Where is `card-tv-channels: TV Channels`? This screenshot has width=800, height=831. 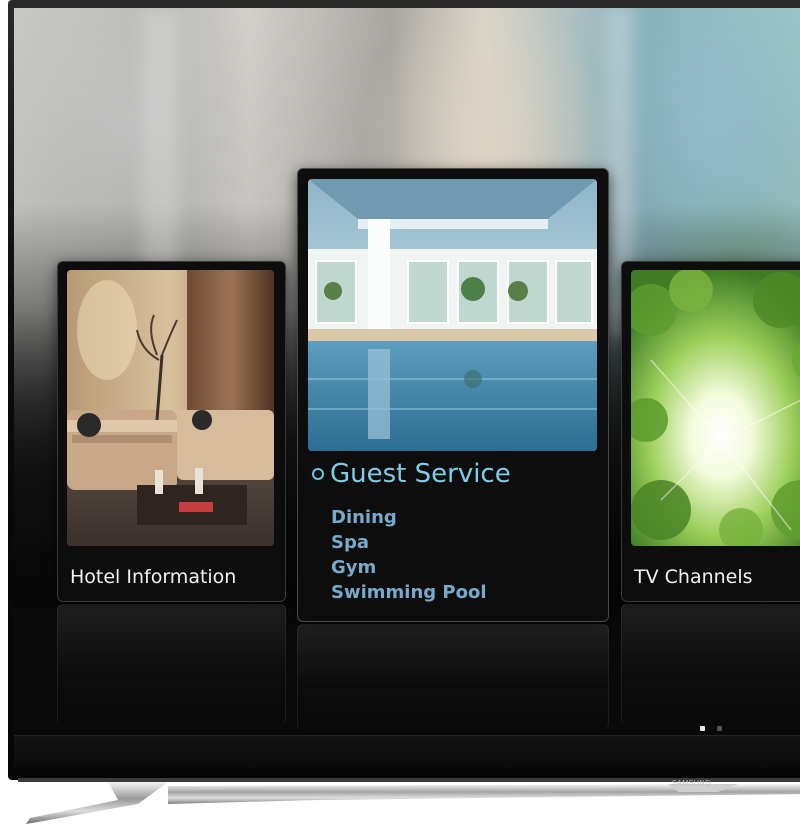 card-tv-channels: TV Channels is located at coordinates (710, 431).